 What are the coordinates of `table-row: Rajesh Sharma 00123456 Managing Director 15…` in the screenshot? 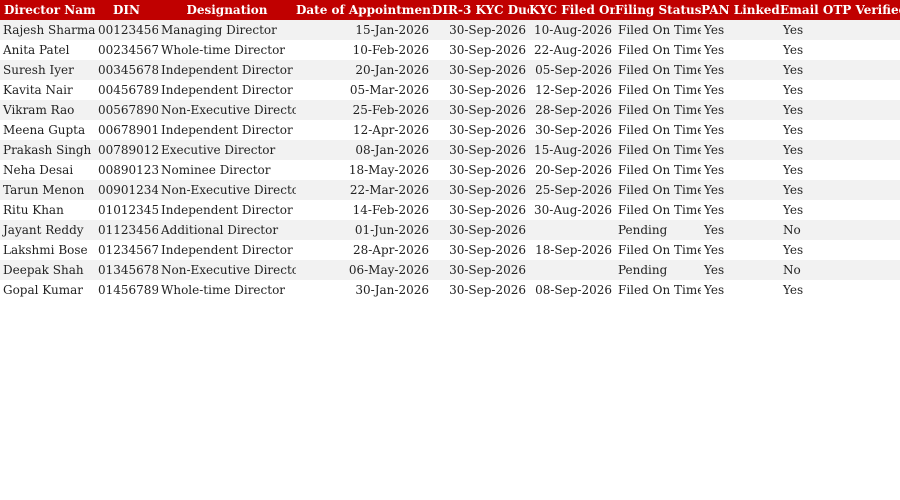 It's located at (450, 30).